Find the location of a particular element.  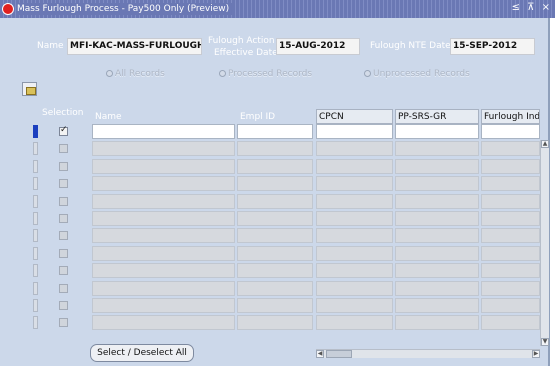

scroll-up-icon: ▲ is located at coordinates (545, 144).